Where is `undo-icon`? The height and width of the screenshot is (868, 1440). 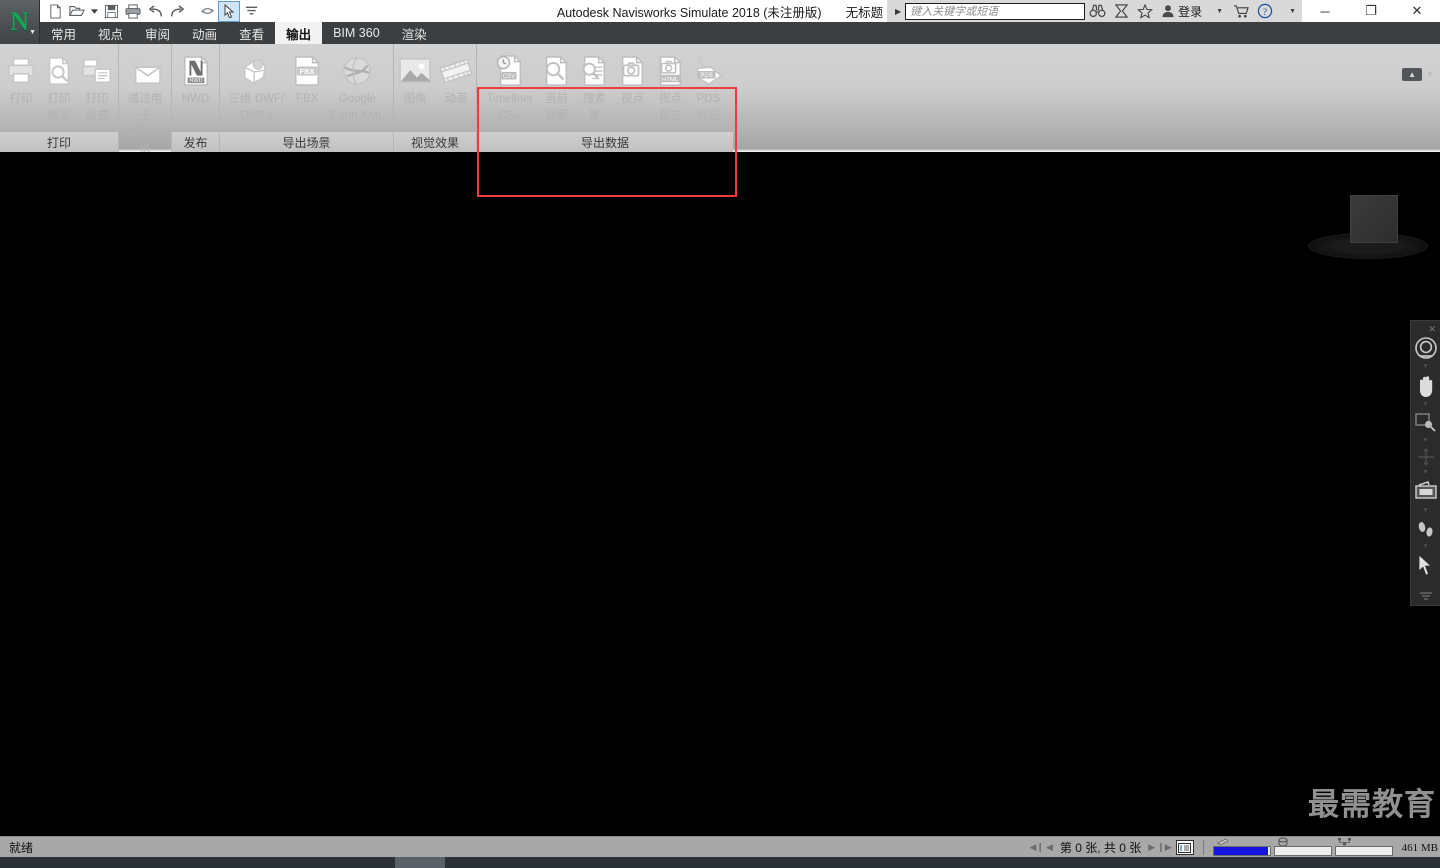
undo-icon is located at coordinates (155, 11).